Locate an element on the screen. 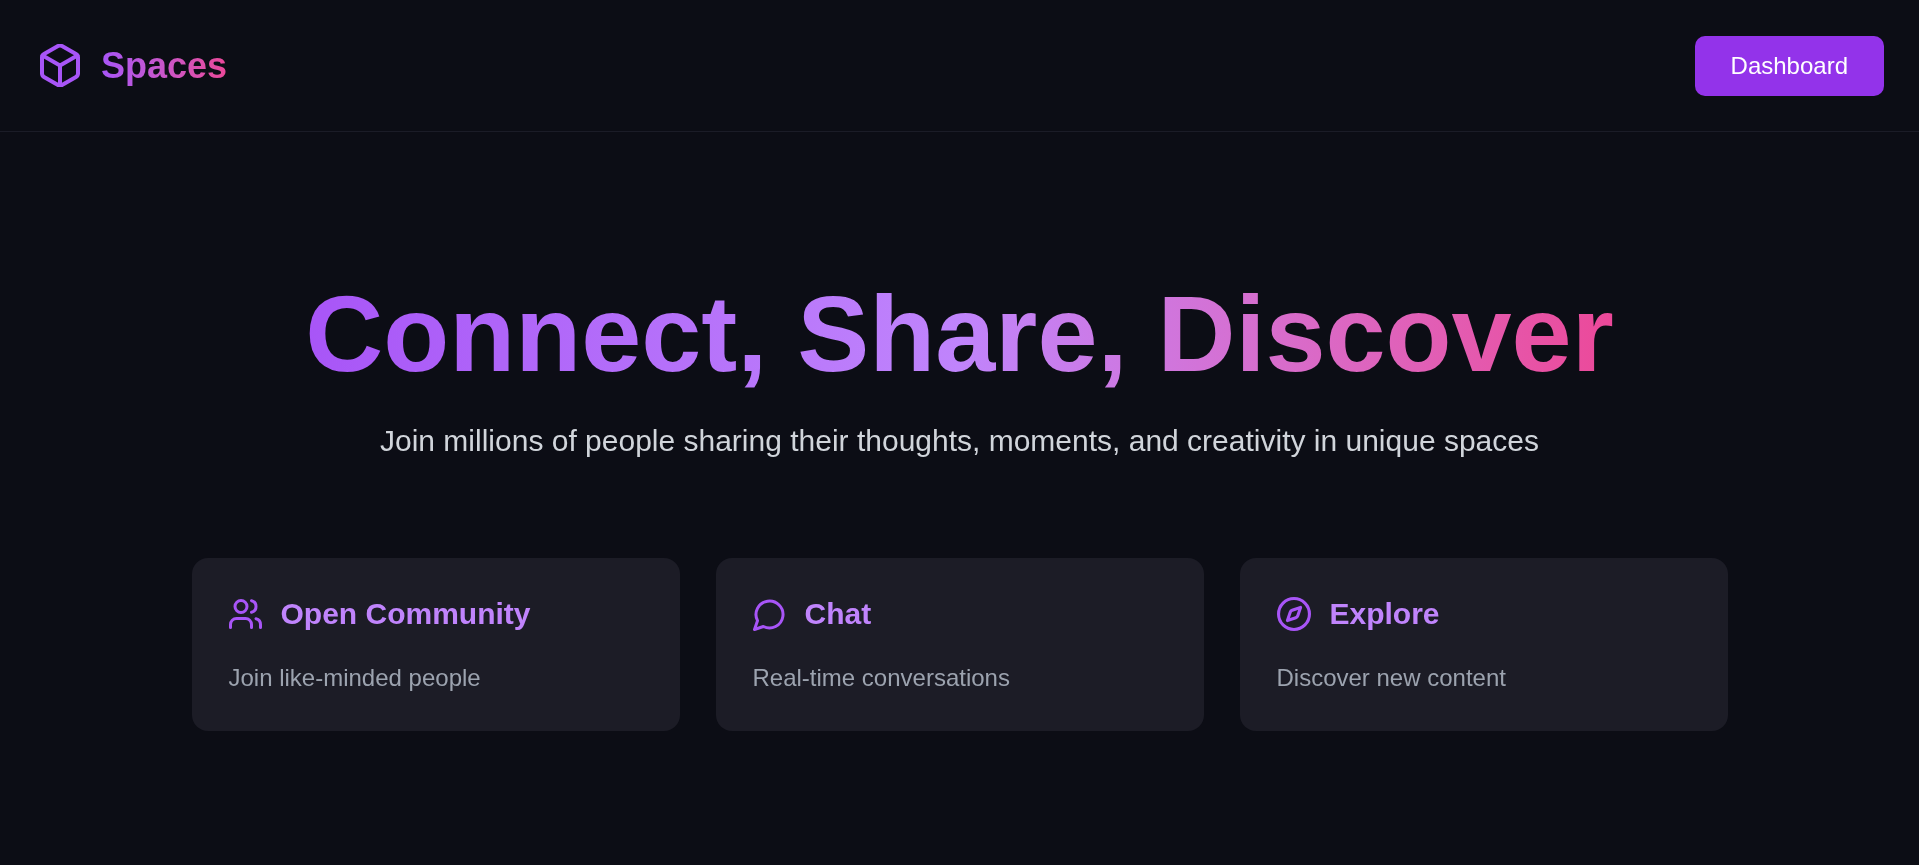  hero-subtitle: Join millions of people sharing their thoughts, moments, and creativity in unique spaces is located at coordinates (959, 441).